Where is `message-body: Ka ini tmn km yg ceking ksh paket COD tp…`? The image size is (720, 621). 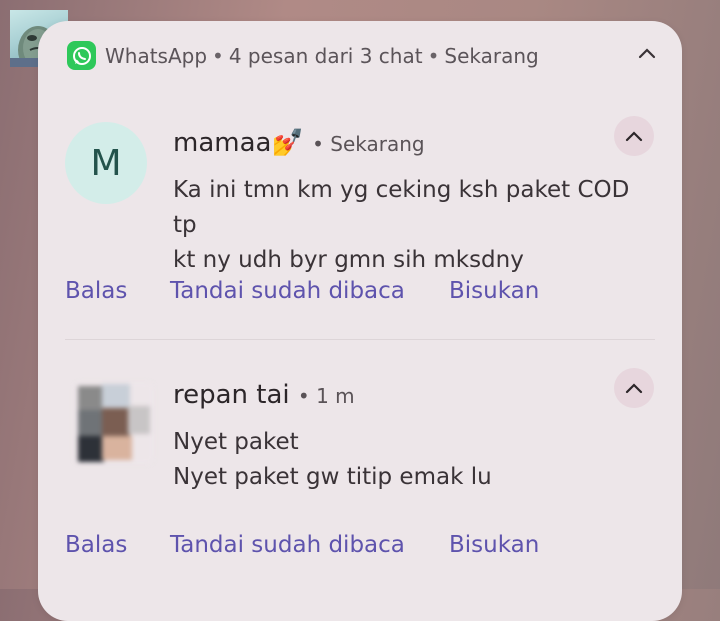
message-body: Ka ini tmn km yg ceking ksh paket COD tp… is located at coordinates (413, 225).